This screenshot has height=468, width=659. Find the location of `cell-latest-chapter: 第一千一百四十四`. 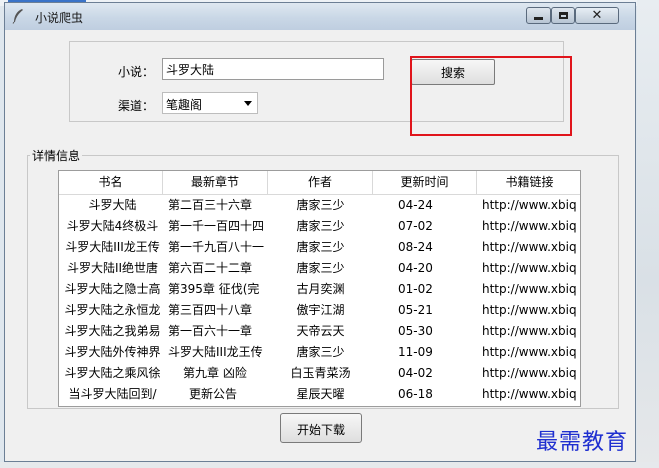

cell-latest-chapter: 第一千一百四十四 is located at coordinates (216, 226).